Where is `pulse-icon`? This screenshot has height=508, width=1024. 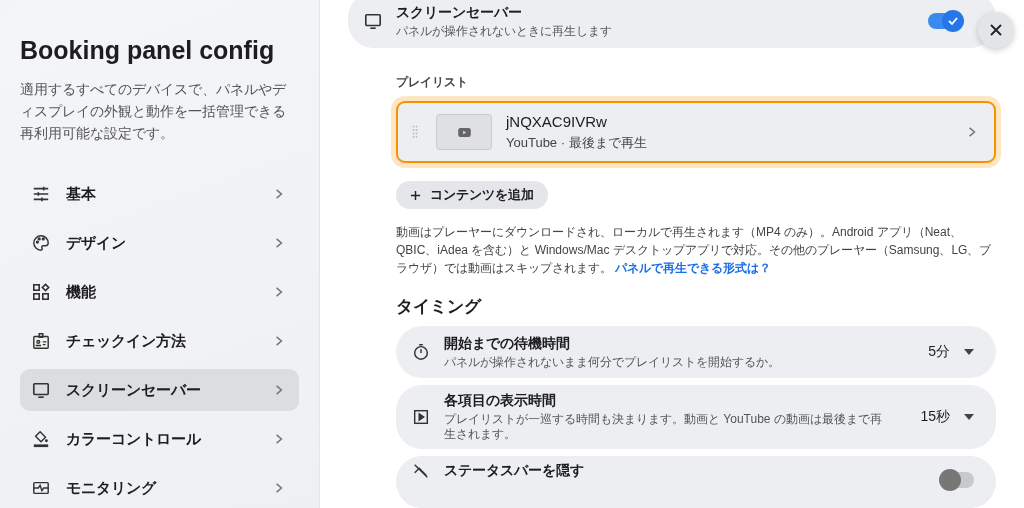
pulse-icon is located at coordinates (41, 488).